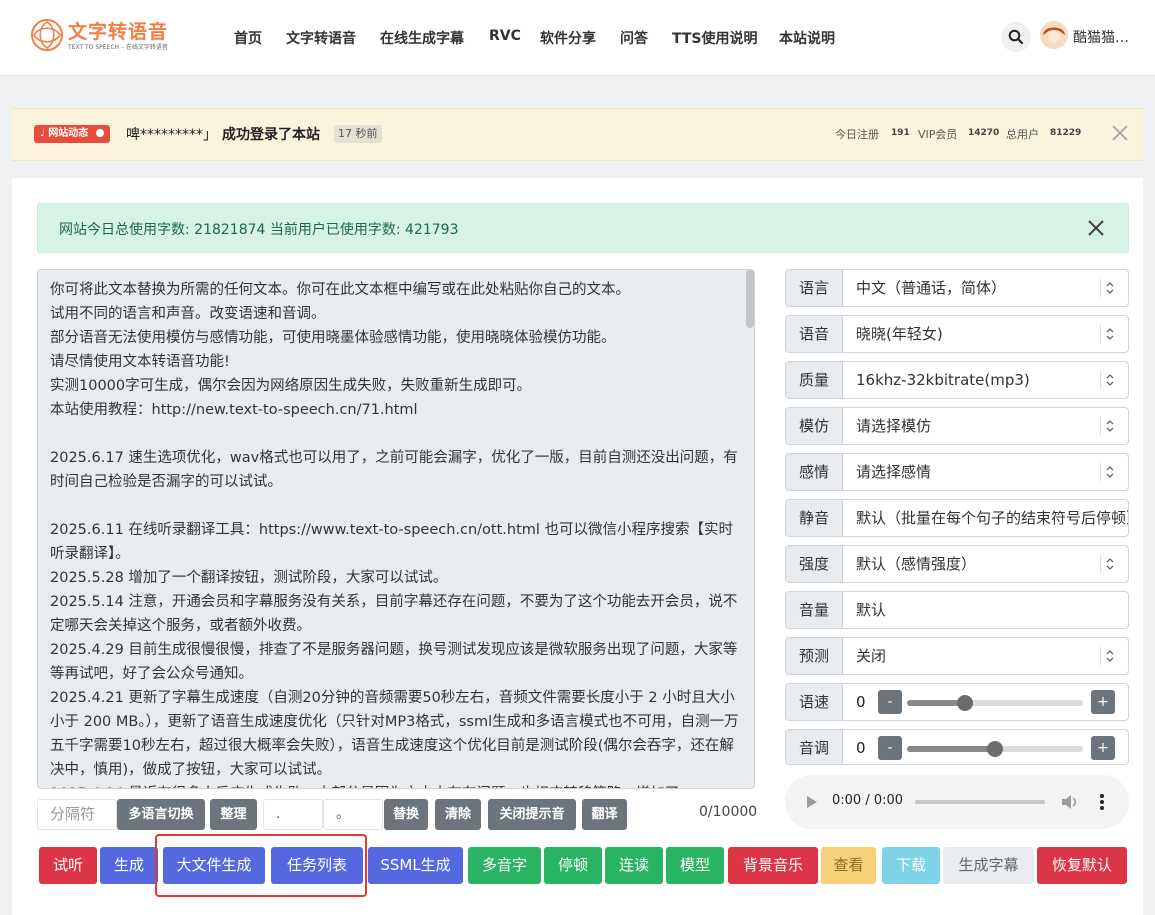 The width and height of the screenshot is (1155, 915). Describe the element at coordinates (1082, 865) in the screenshot. I see `restore-default-button: 恢复默认` at that location.